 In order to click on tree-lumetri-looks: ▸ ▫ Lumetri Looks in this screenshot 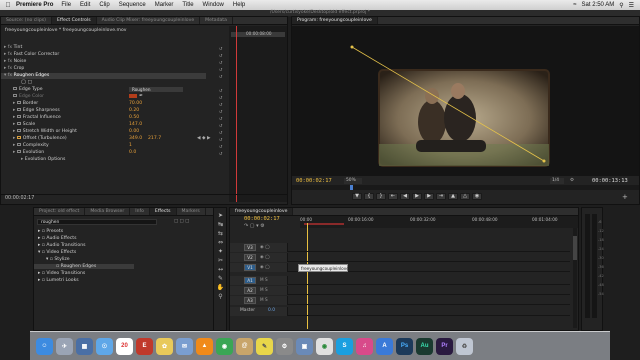, I will do `click(58, 280)`.